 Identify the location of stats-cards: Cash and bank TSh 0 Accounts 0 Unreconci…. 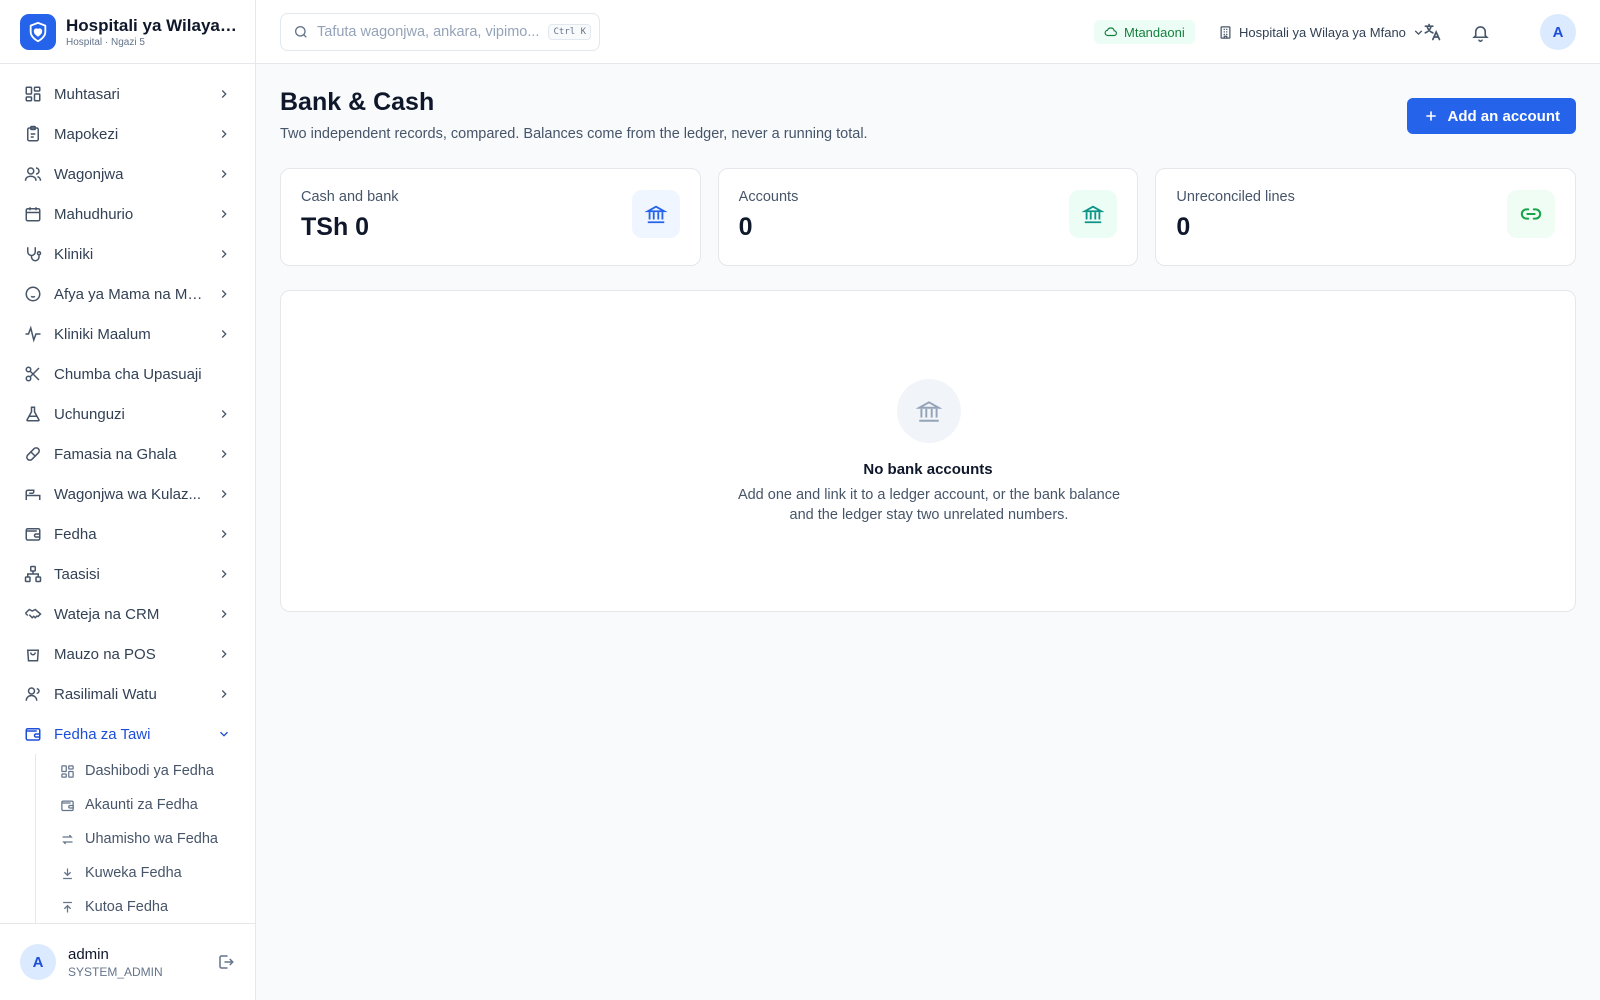
(928, 217).